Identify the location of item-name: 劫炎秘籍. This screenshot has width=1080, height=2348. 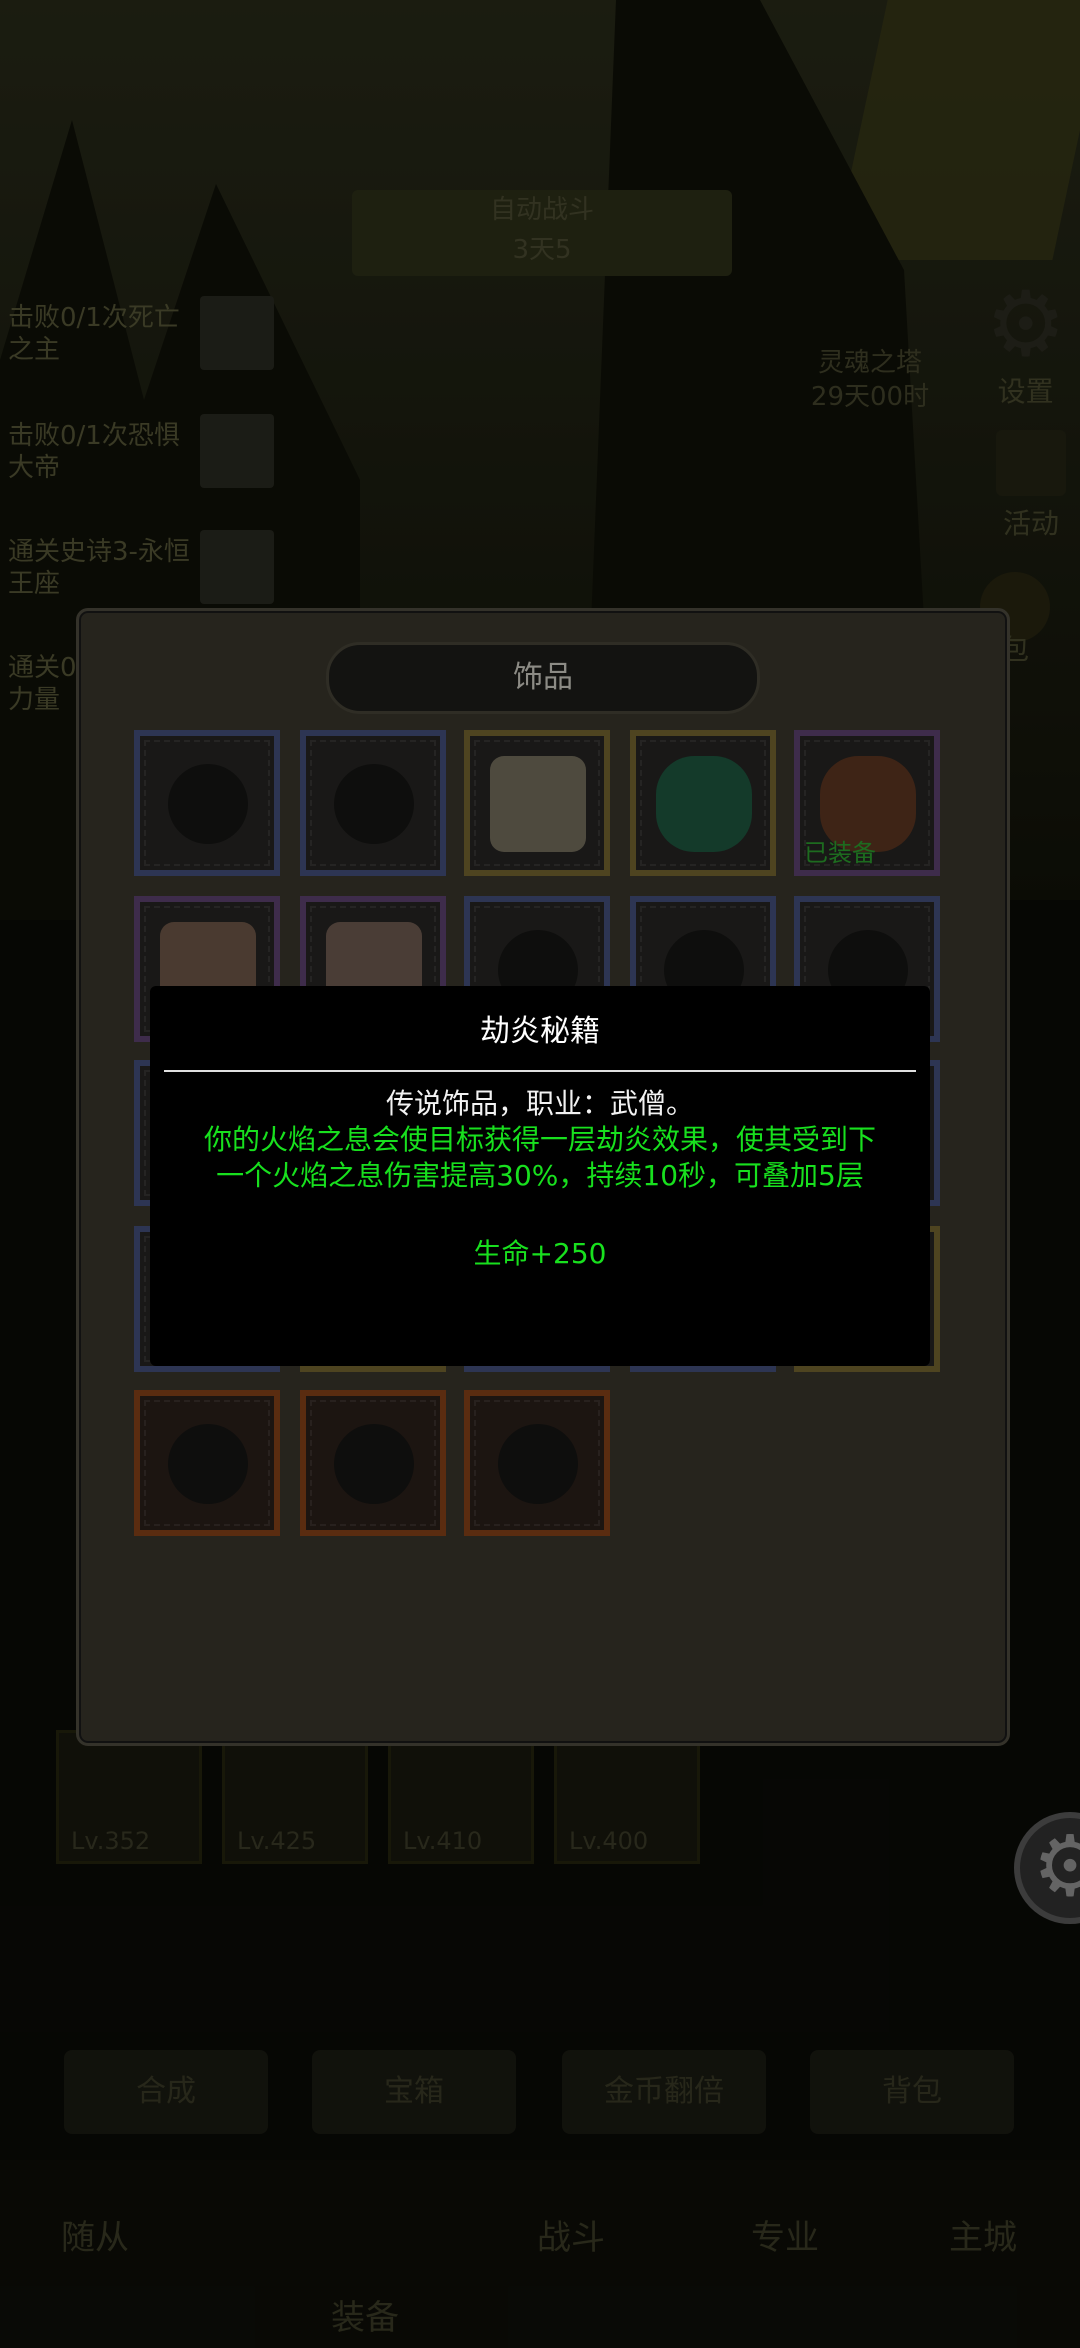
(540, 1031).